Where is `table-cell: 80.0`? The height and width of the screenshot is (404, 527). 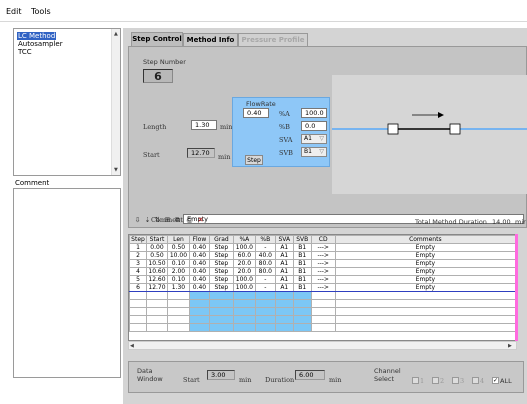 table-cell: 80.0 is located at coordinates (265, 271).